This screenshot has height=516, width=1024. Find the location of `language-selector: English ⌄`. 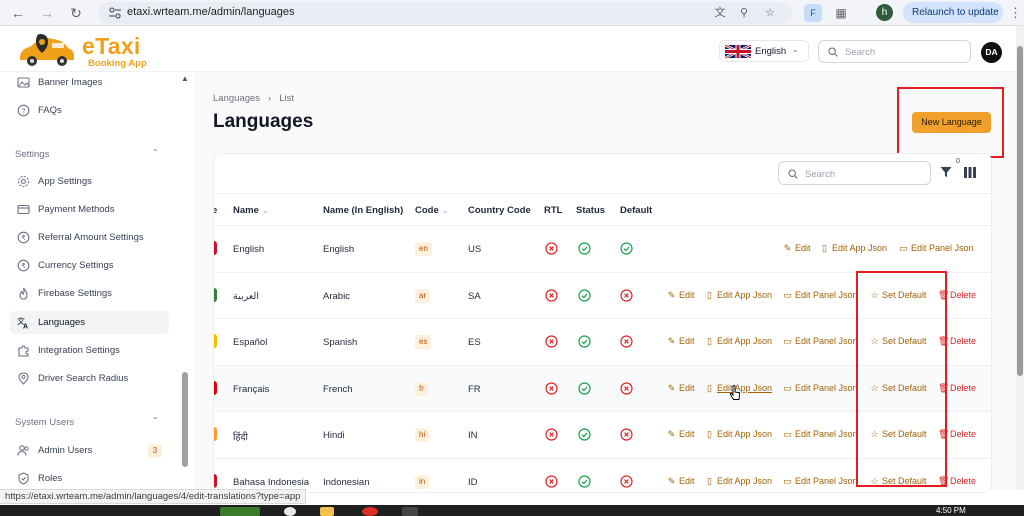

language-selector: English ⌄ is located at coordinates (764, 51).